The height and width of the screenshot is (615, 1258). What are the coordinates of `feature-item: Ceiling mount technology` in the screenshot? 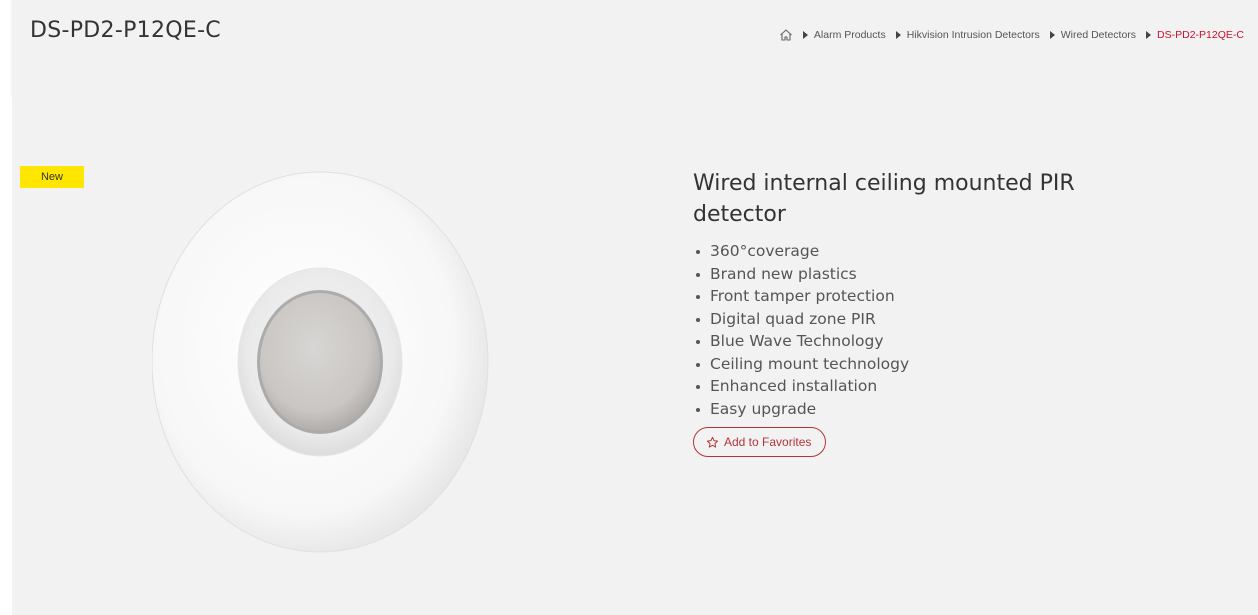 It's located at (908, 364).